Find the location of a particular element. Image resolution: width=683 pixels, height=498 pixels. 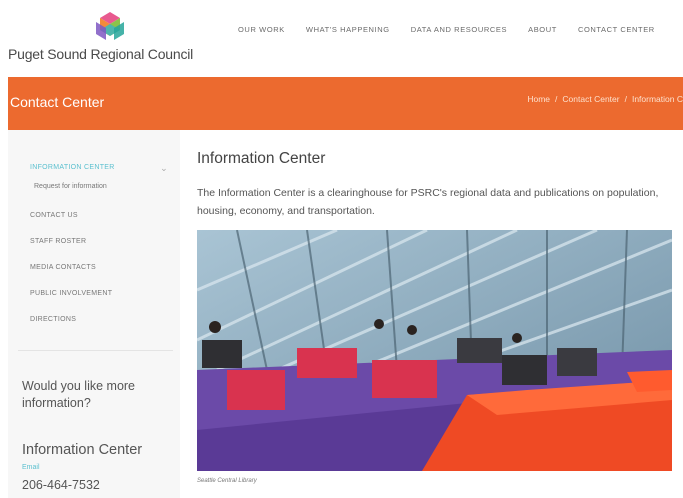

sidebar-divider is located at coordinates (95, 350).